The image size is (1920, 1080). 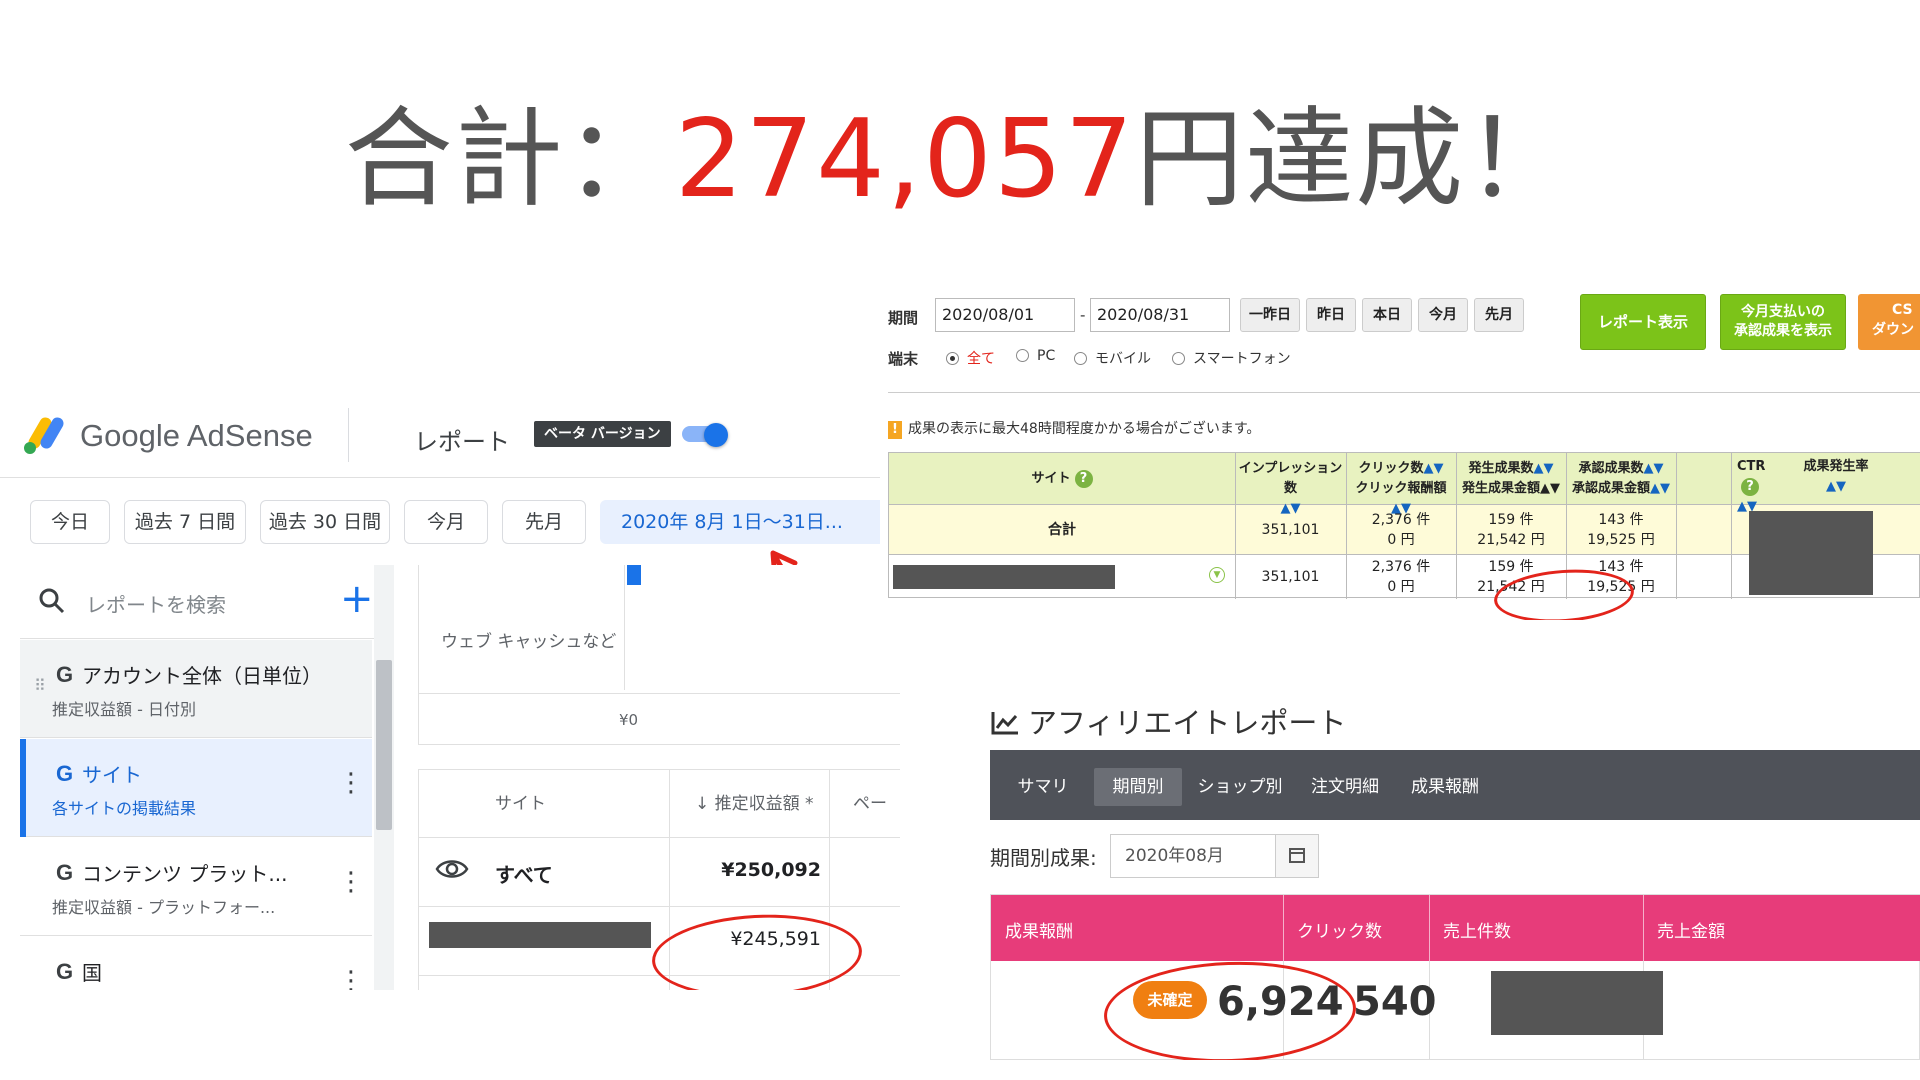 What do you see at coordinates (1783, 312) in the screenshot?
I see `paid-button-line1: 今月支払いの` at bounding box center [1783, 312].